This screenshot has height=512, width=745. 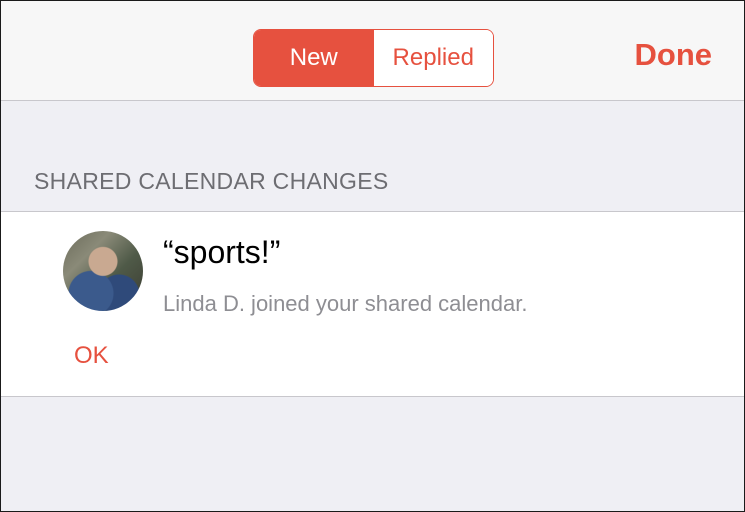 I want to click on avatar, so click(x=103, y=271).